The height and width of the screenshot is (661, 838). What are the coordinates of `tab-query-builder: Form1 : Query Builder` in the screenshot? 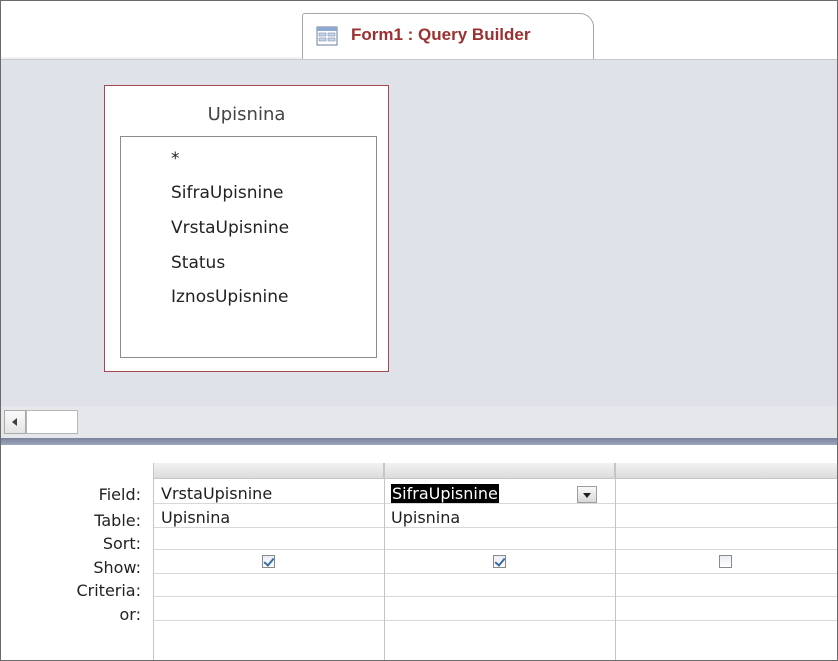 It's located at (448, 36).